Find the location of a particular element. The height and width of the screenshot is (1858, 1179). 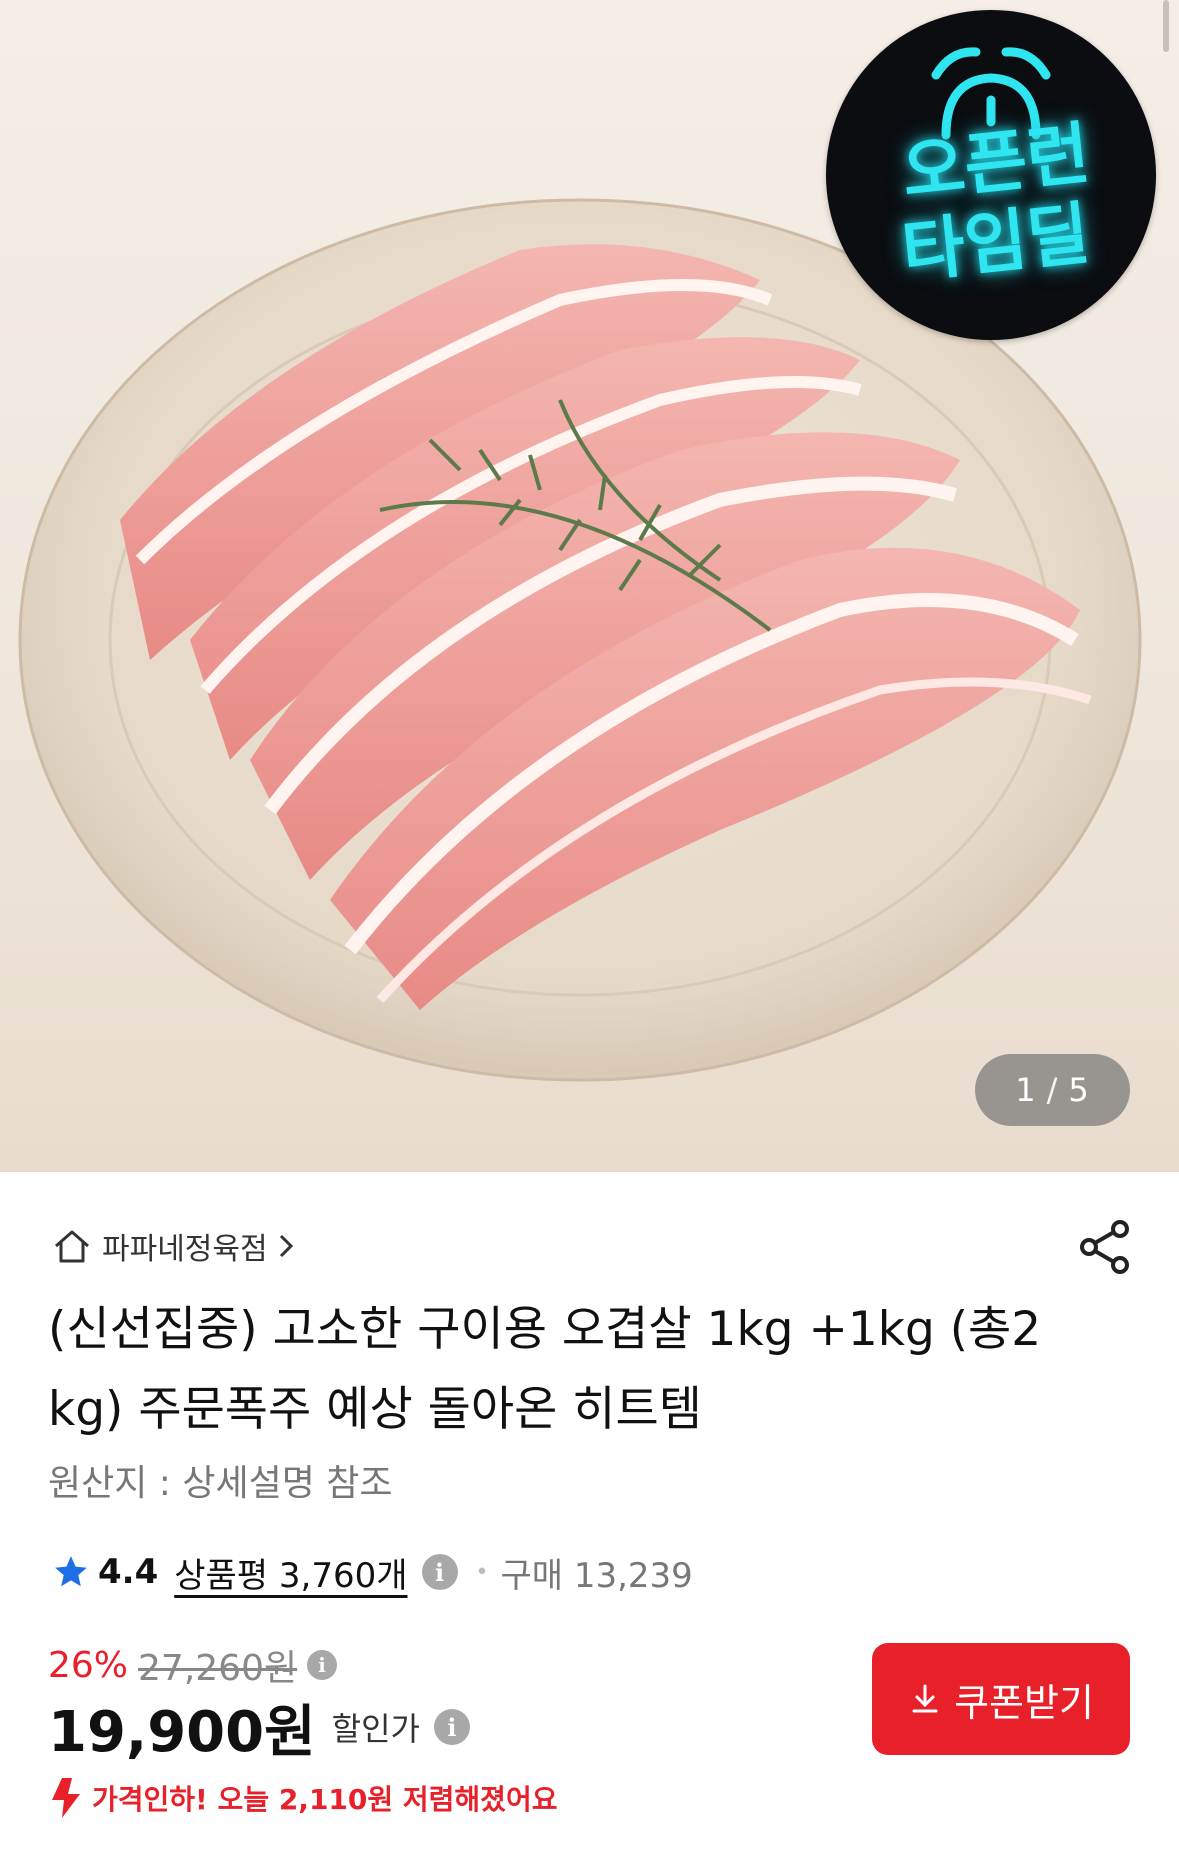

share-button is located at coordinates (1105, 1247).